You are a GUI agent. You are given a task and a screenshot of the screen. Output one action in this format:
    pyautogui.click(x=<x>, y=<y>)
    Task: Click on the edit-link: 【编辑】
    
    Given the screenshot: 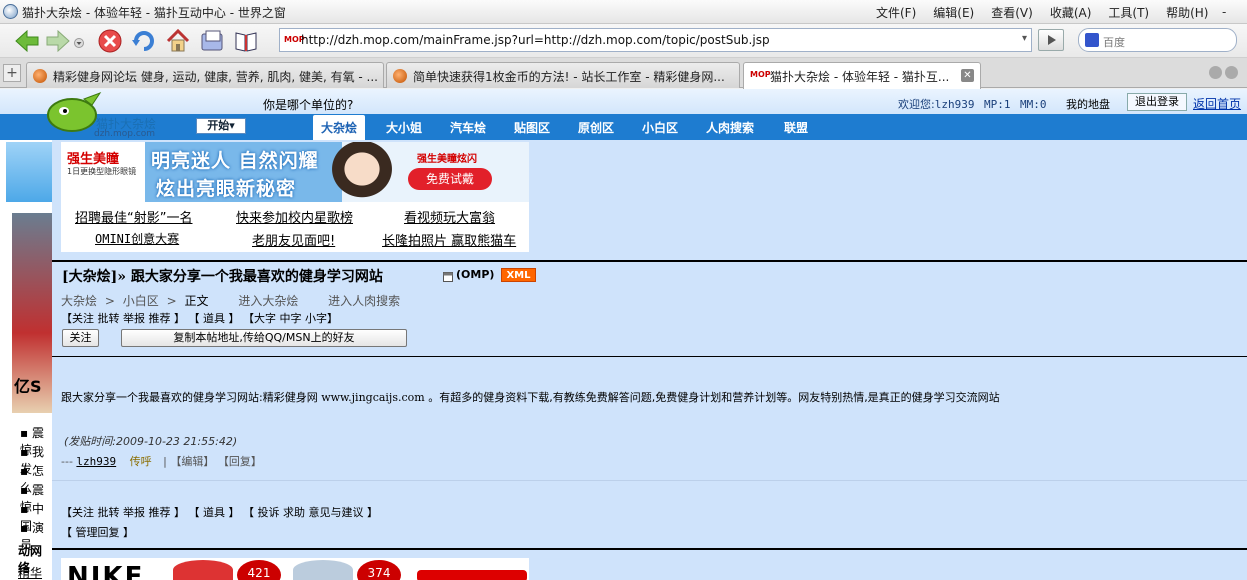 What is the action you would take?
    pyautogui.click(x=192, y=461)
    